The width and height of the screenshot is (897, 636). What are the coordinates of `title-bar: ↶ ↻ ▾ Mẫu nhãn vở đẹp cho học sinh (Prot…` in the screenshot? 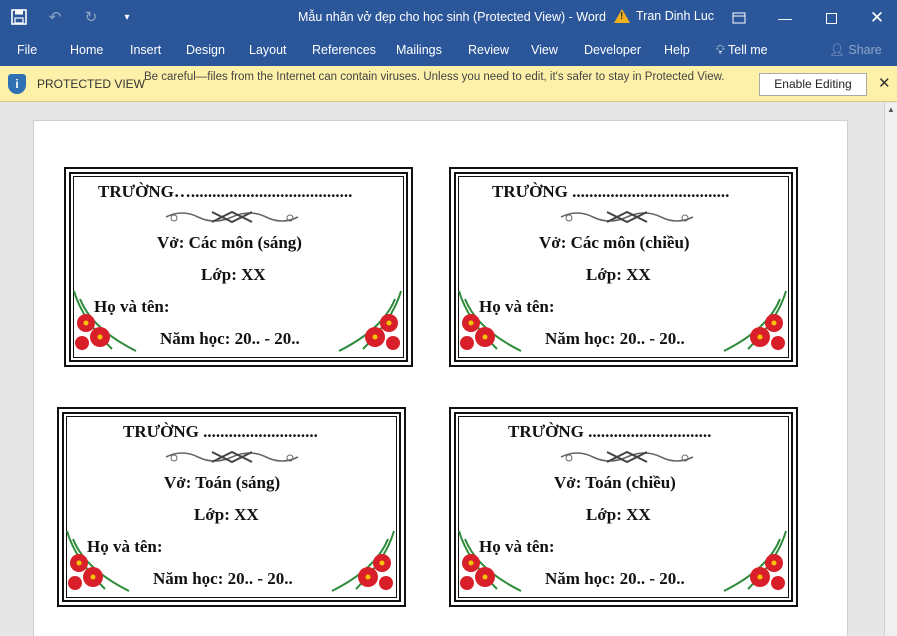 It's located at (448, 18).